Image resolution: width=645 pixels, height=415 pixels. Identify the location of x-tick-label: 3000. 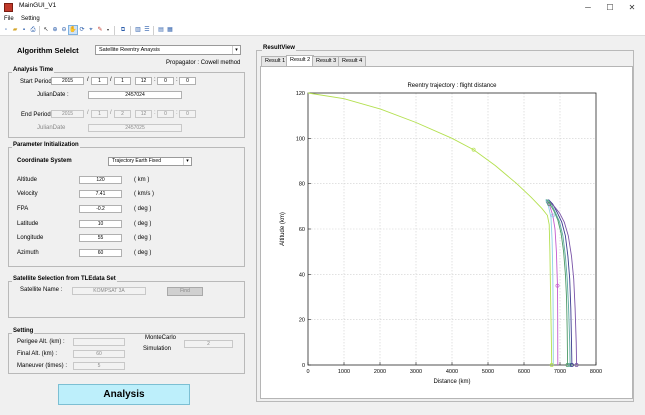
(416, 372).